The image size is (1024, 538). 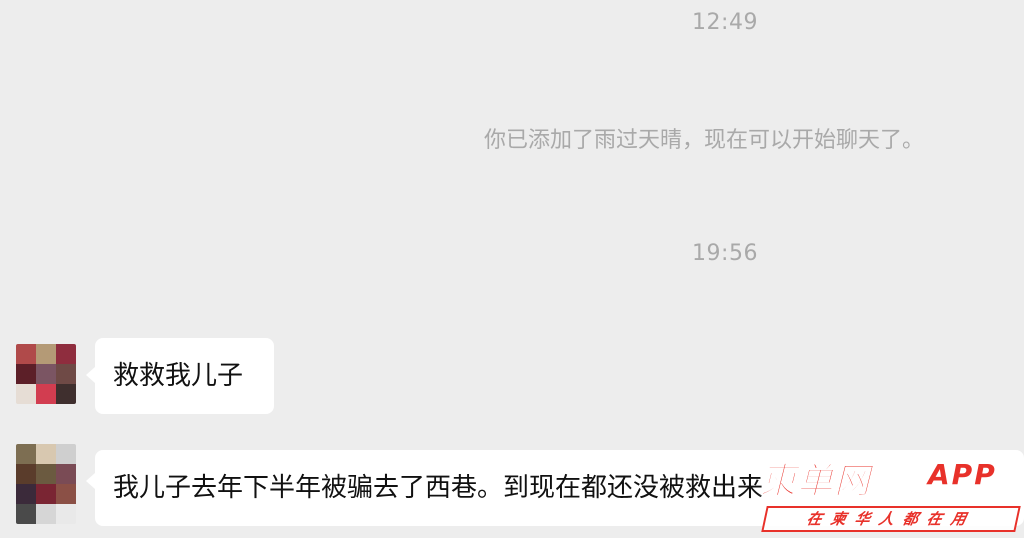 What do you see at coordinates (184, 376) in the screenshot?
I see `message-bubble: 救救我儿子` at bounding box center [184, 376].